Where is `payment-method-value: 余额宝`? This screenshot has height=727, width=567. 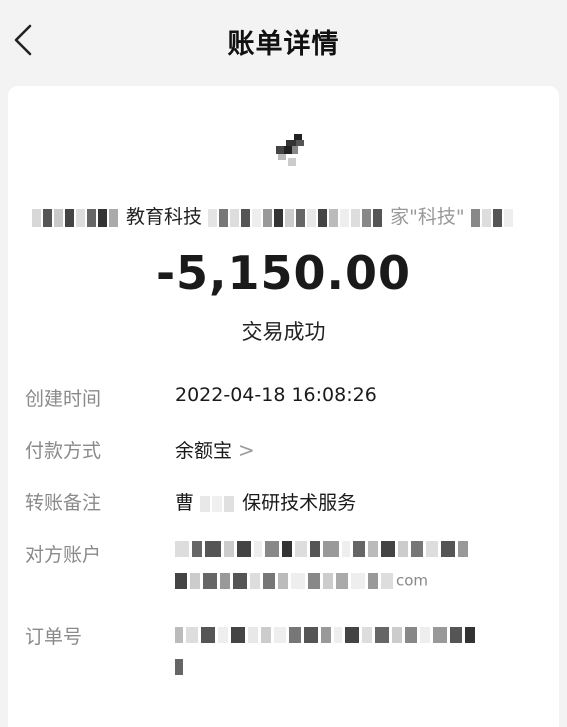
payment-method-value: 余额宝 is located at coordinates (204, 451).